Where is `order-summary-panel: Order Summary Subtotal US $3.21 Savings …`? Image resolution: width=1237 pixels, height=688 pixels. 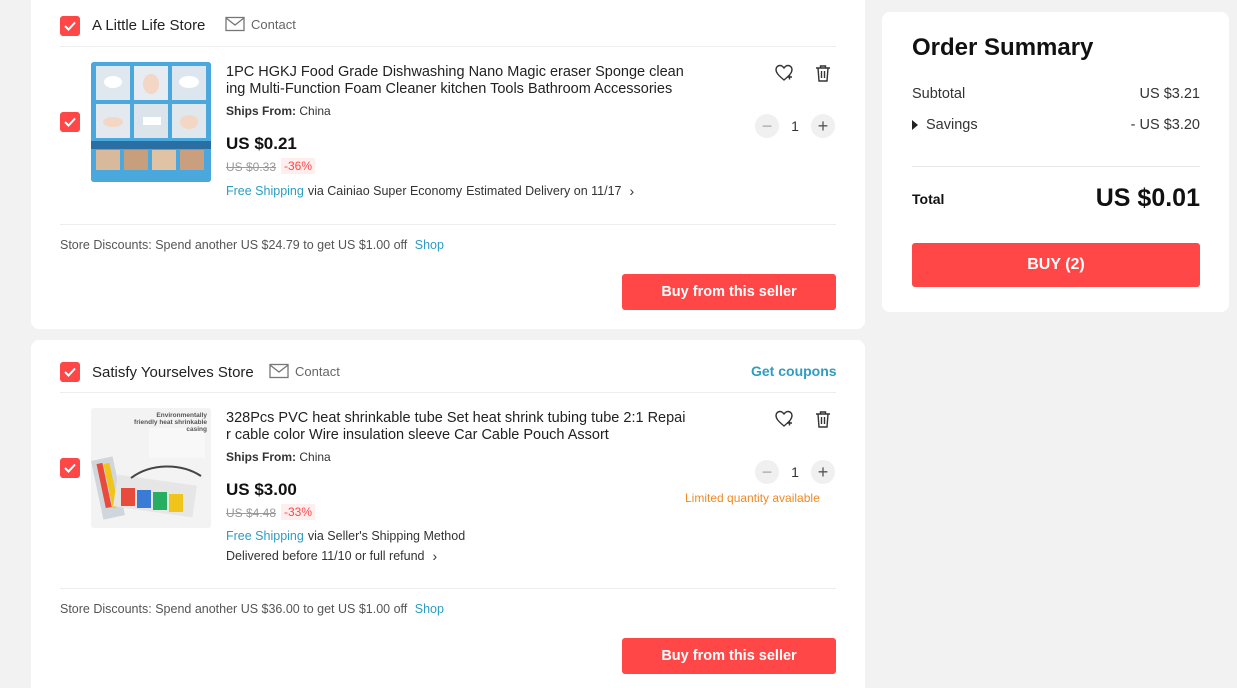
order-summary-panel: Order Summary Subtotal US $3.21 Savings … is located at coordinates (1055, 162).